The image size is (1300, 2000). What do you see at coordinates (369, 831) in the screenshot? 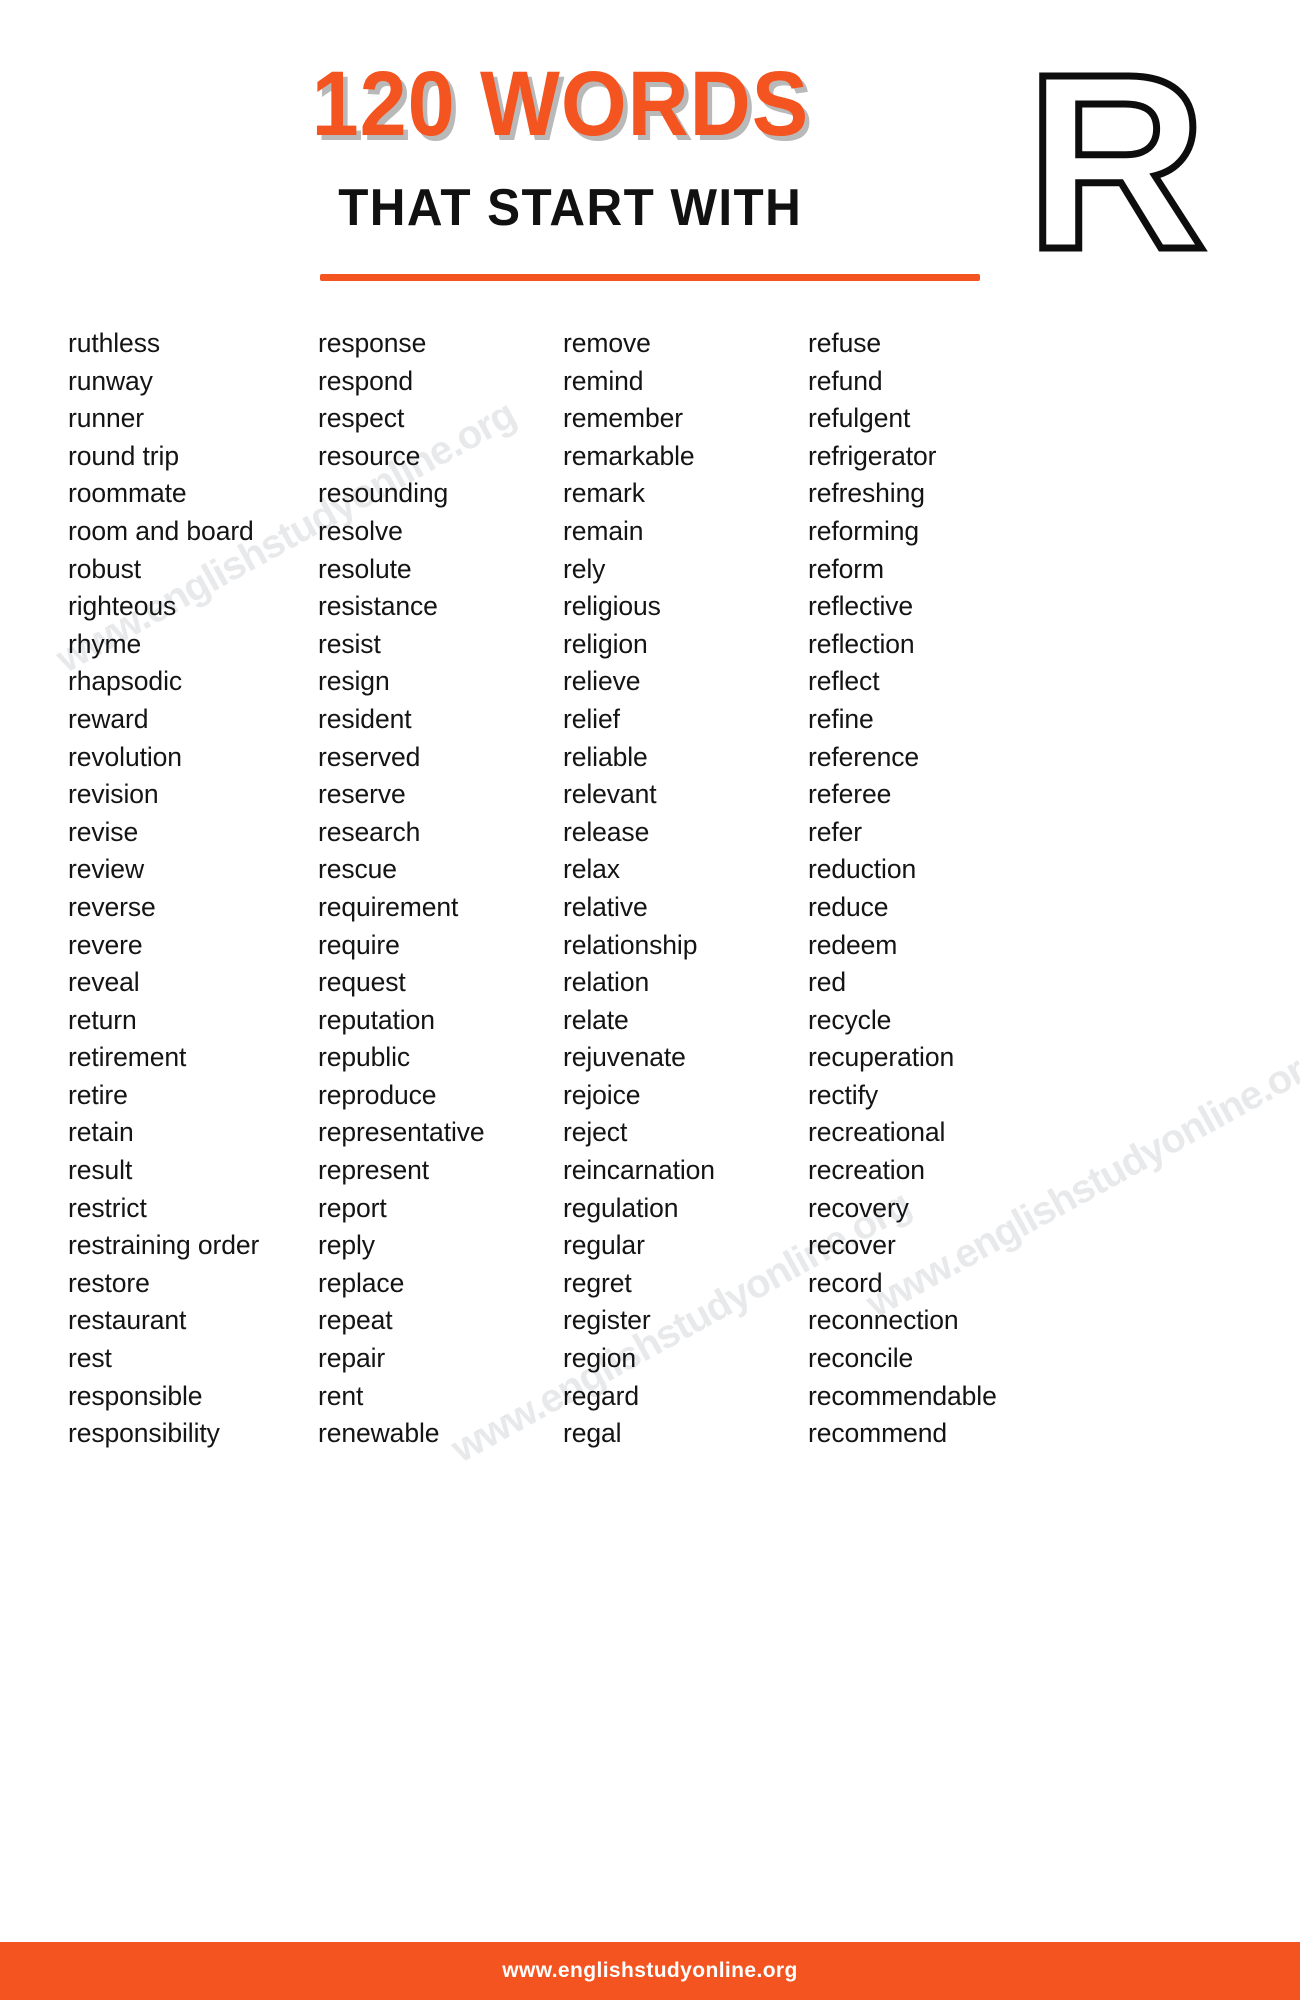
I see `word-item: research` at bounding box center [369, 831].